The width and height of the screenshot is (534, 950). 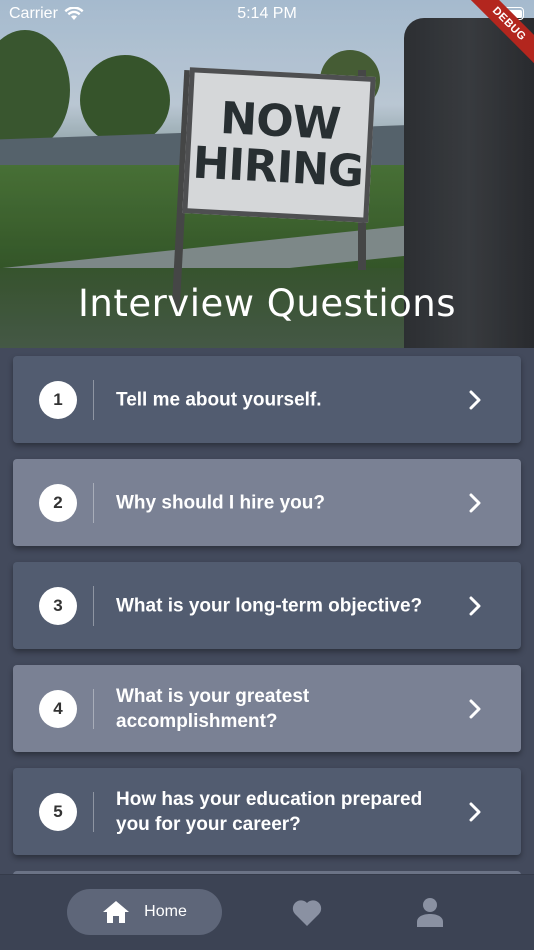 What do you see at coordinates (269, 605) in the screenshot?
I see `question-text: What is your long-term objective?` at bounding box center [269, 605].